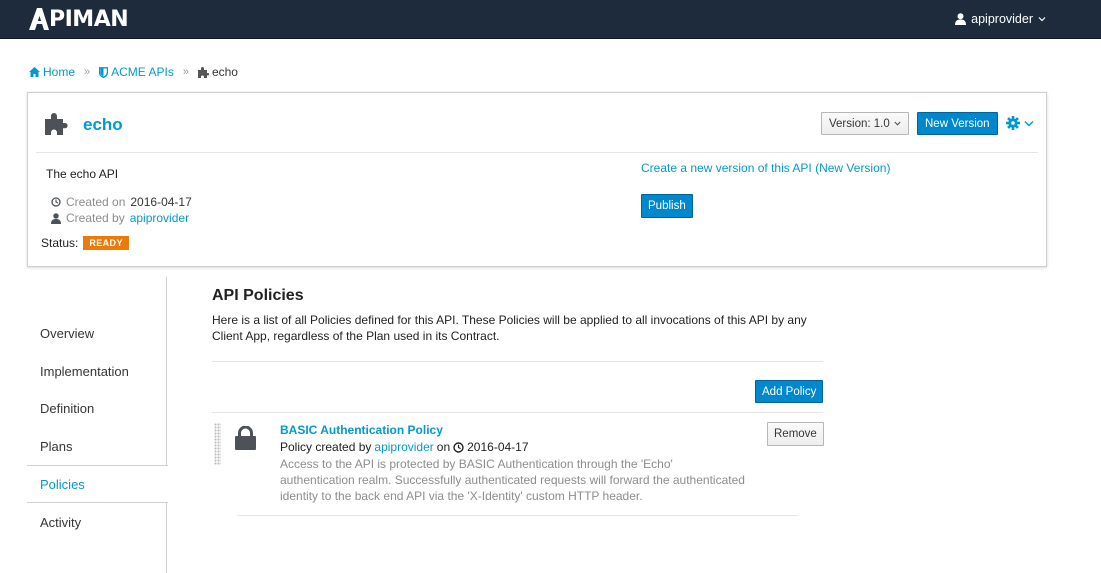 Image resolution: width=1101 pixels, height=573 pixels. I want to click on drag-handle-icon, so click(217, 444).